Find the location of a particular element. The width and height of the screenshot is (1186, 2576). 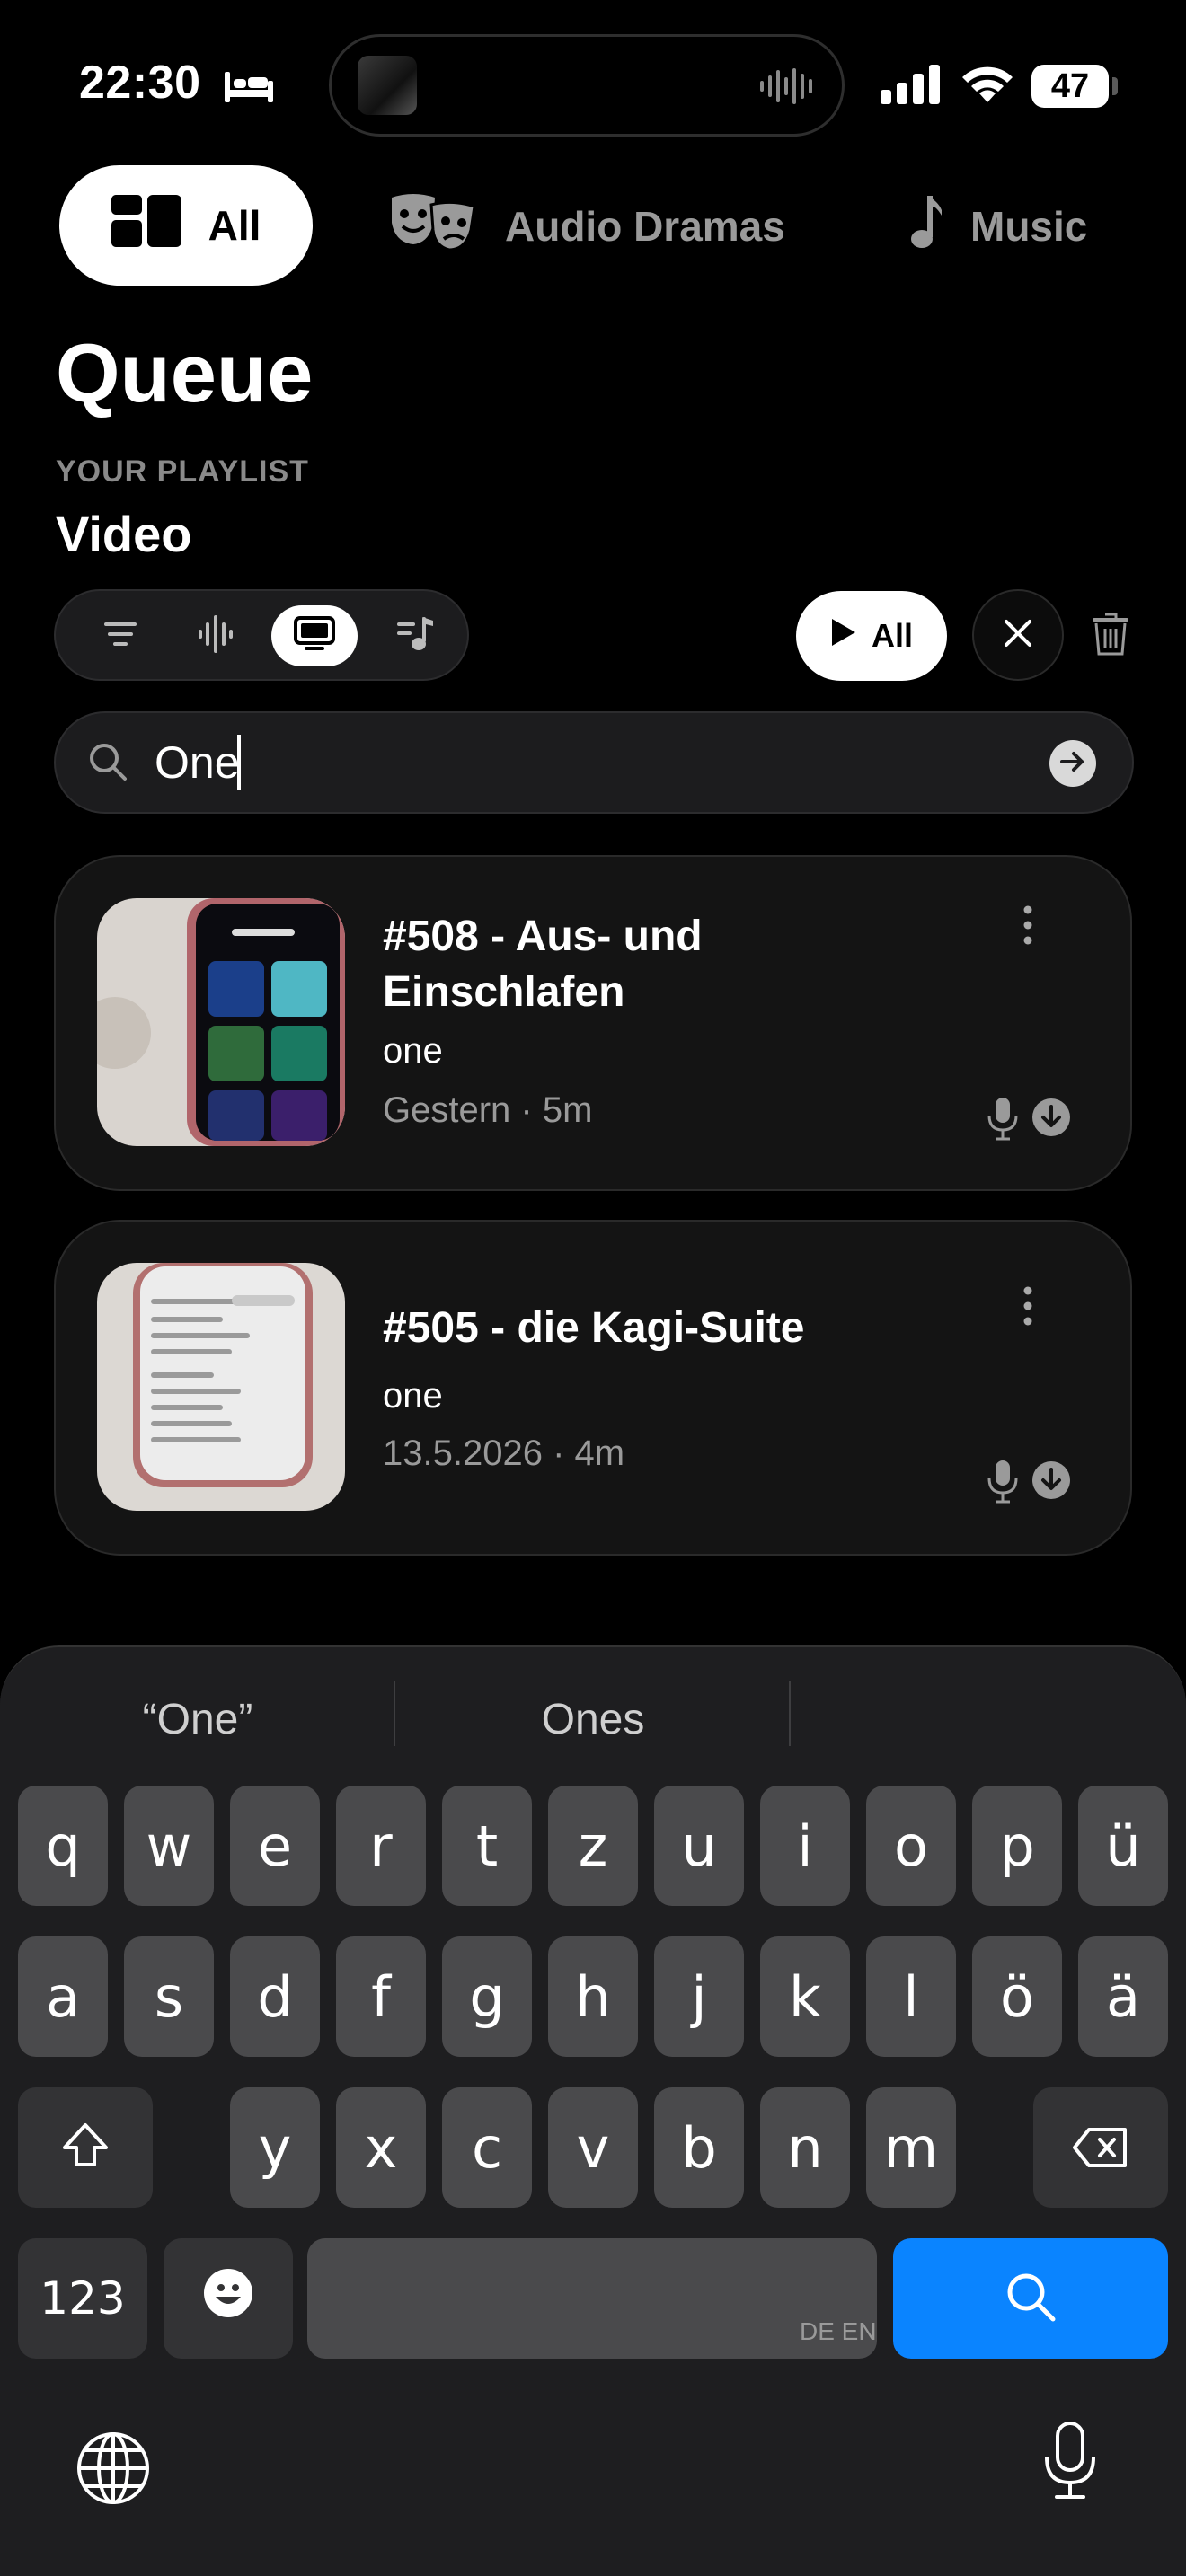

key-z: z is located at coordinates (593, 1846).